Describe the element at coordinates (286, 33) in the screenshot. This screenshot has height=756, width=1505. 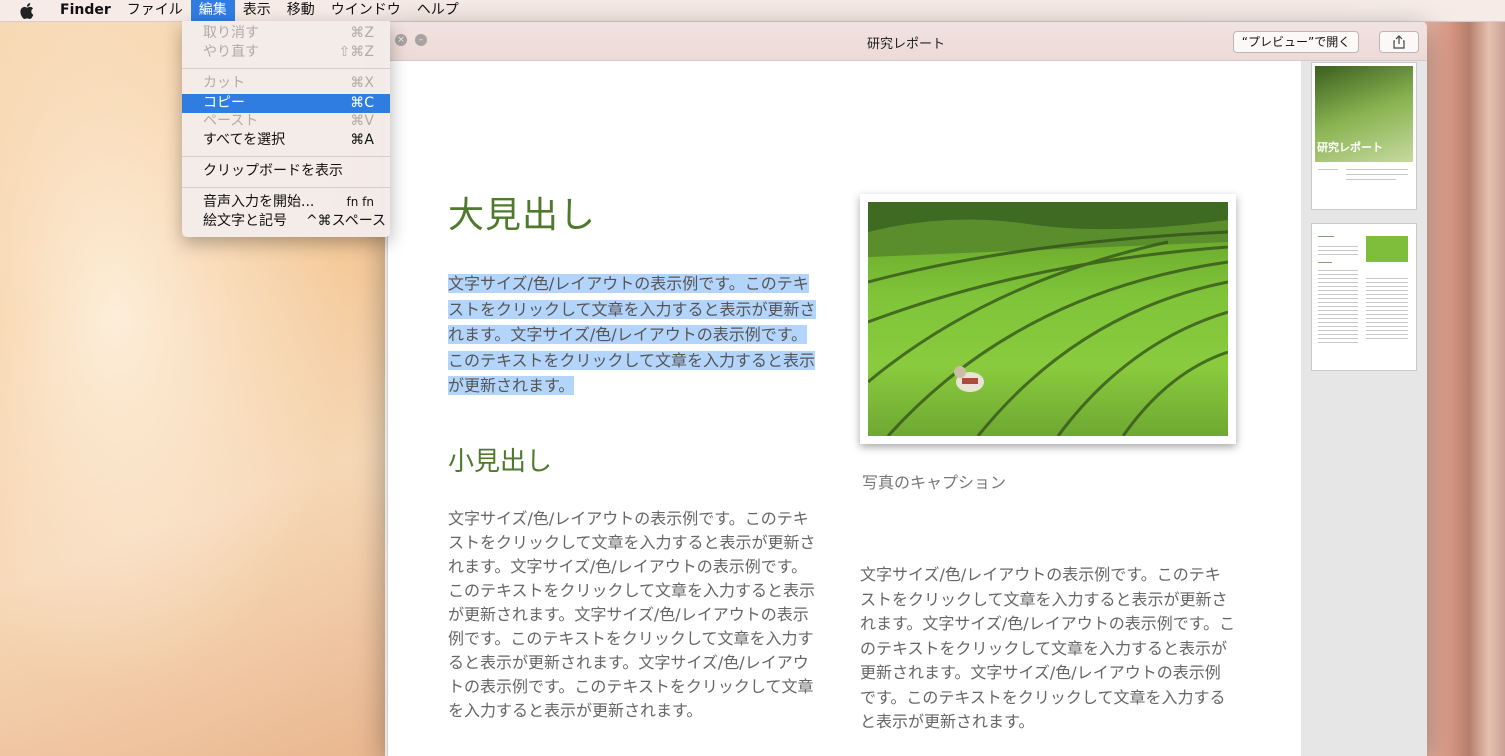
I see `menu-item-undo: 取り消す ⌘Z` at that location.